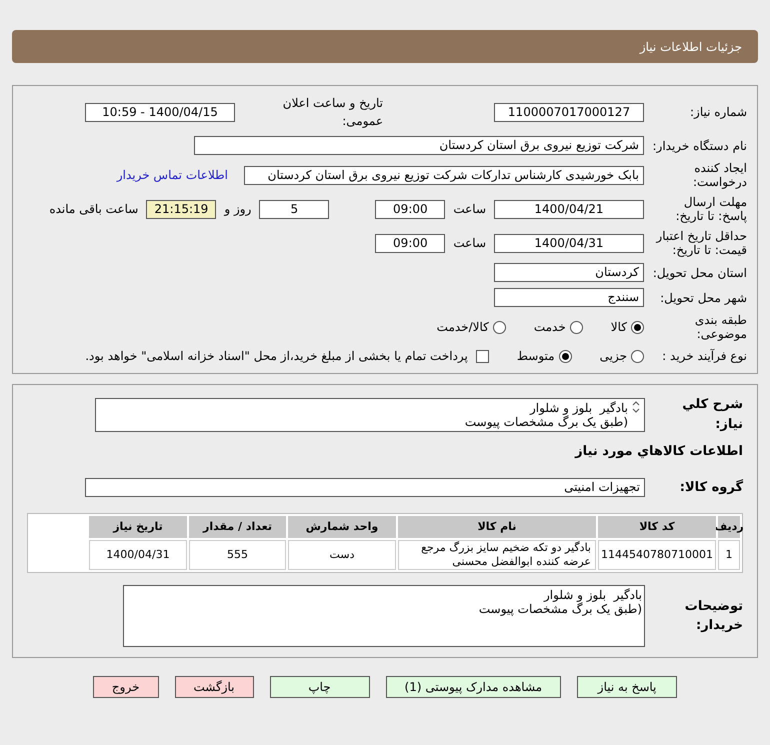 This screenshot has width=770, height=745. Describe the element at coordinates (332, 112) in the screenshot. I see `field-label: تاریخ و ساعت اعلان عمومی:` at that location.